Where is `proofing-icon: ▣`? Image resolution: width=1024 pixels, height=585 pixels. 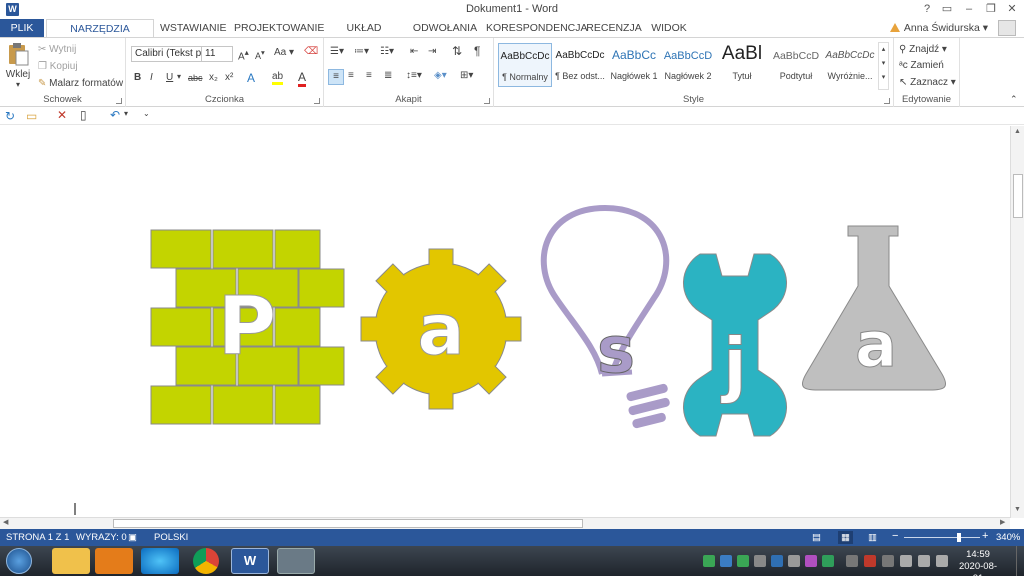
proofing-icon: ▣ is located at coordinates (132, 537).